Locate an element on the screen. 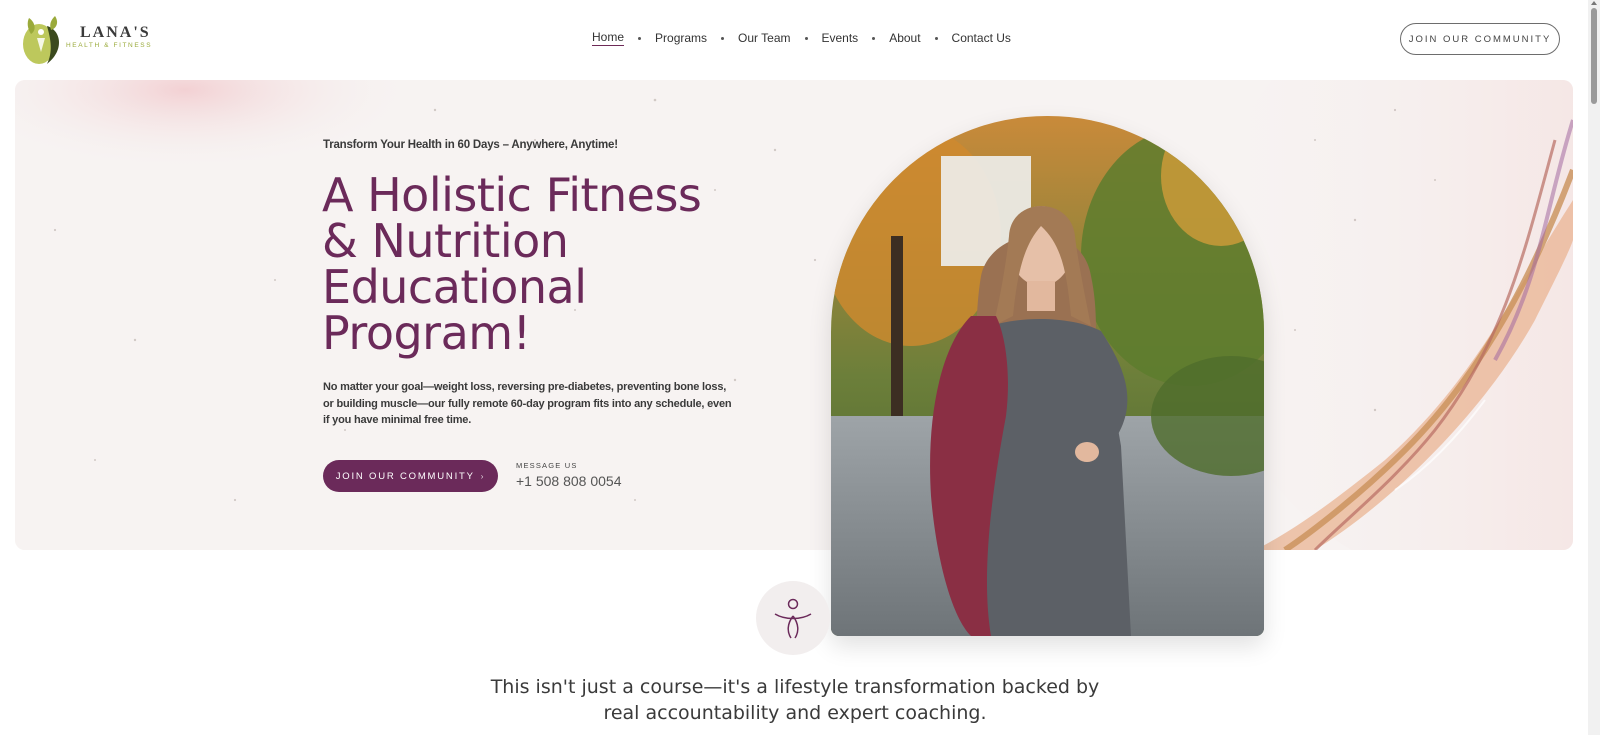  logo-leaf-icon is located at coordinates (41, 40).